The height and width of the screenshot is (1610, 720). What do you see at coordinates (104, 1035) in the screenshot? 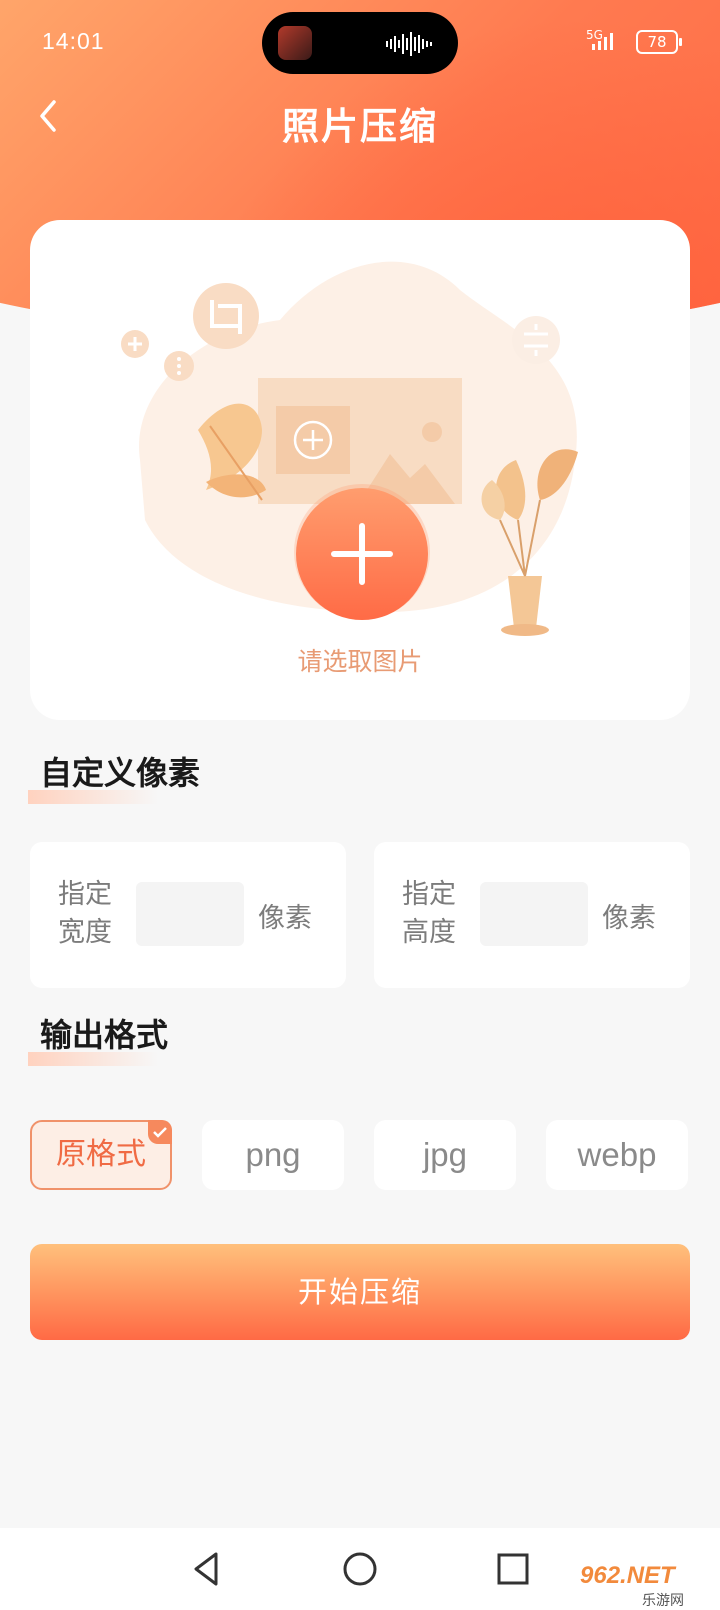
I see `output-format-title-text: 输出格式` at bounding box center [104, 1035].